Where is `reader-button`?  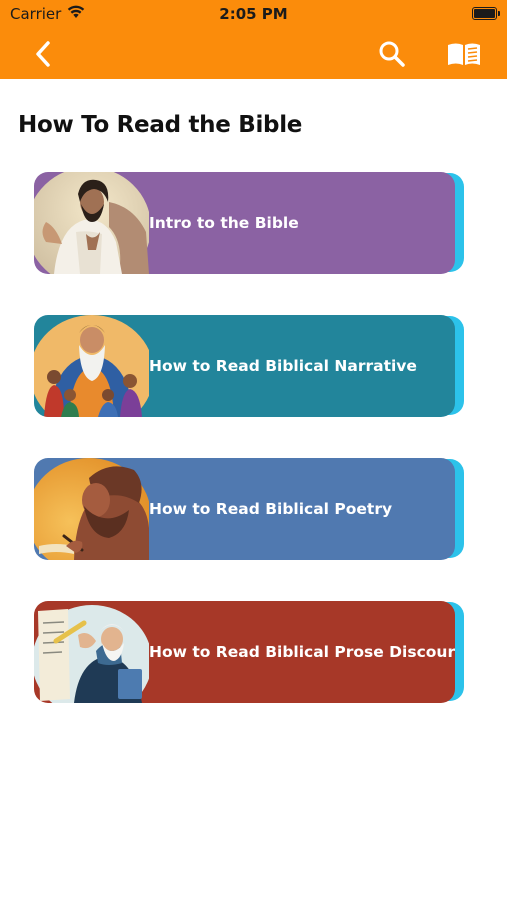
reader-button is located at coordinates (464, 54).